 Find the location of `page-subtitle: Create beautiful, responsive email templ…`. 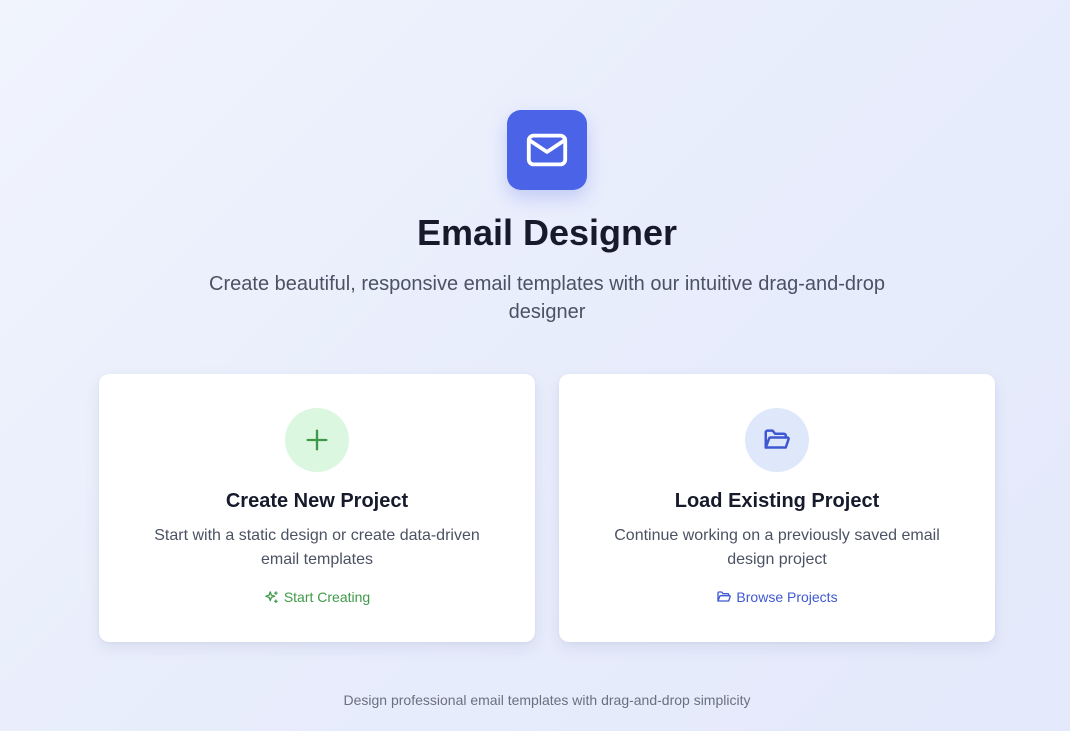

page-subtitle: Create beautiful, responsive email templ… is located at coordinates (547, 298).